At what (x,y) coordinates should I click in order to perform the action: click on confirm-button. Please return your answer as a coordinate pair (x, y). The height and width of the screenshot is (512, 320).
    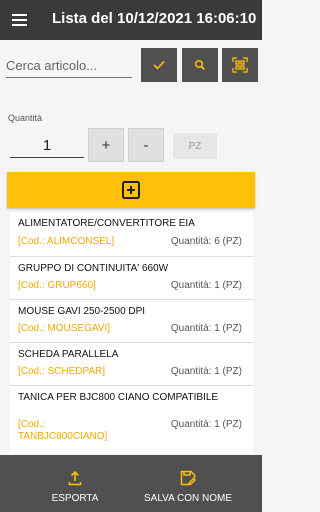
    Looking at the image, I should click on (159, 65).